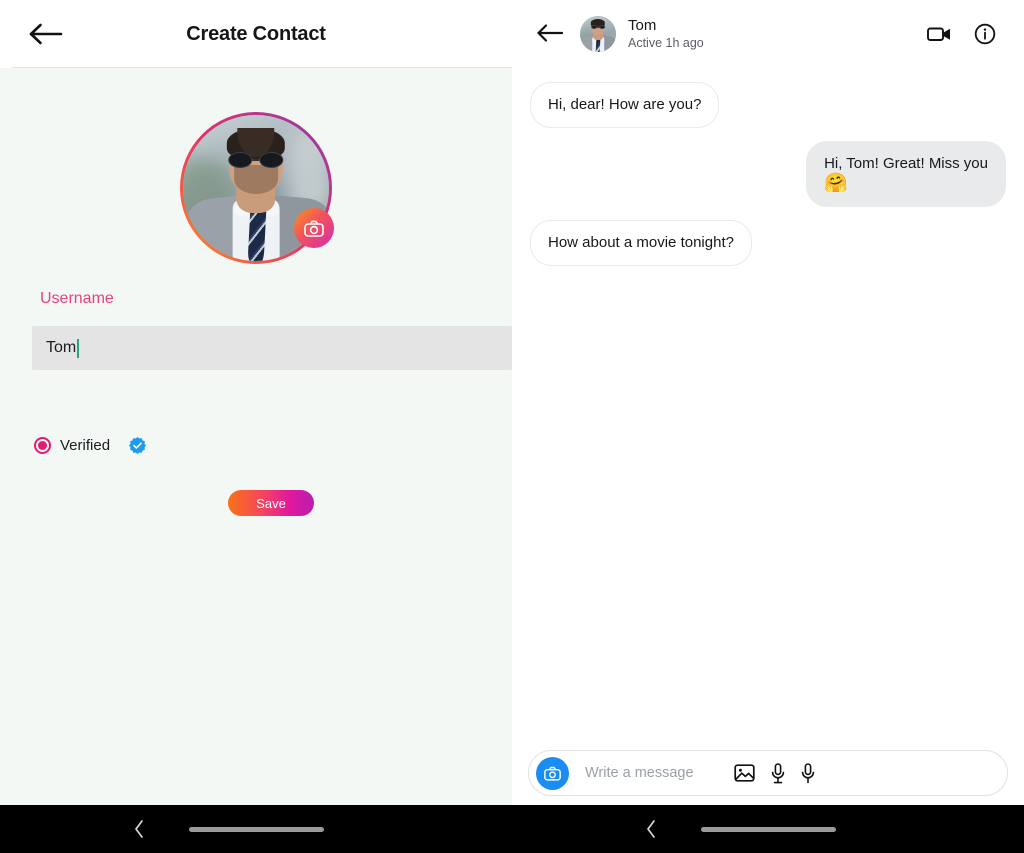 This screenshot has width=1024, height=853. I want to click on username-input: Tom, so click(272, 348).